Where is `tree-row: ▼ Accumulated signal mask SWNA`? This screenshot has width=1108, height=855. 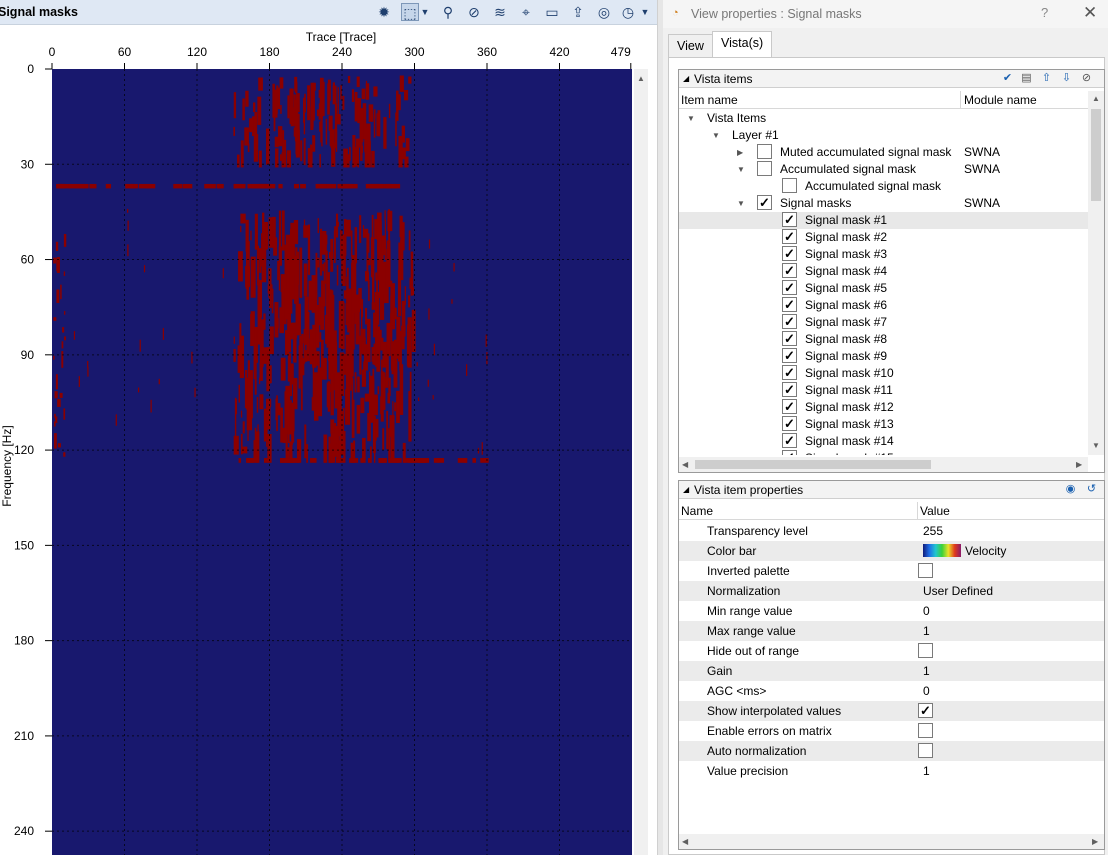 tree-row: ▼ Accumulated signal mask SWNA is located at coordinates (883, 169).